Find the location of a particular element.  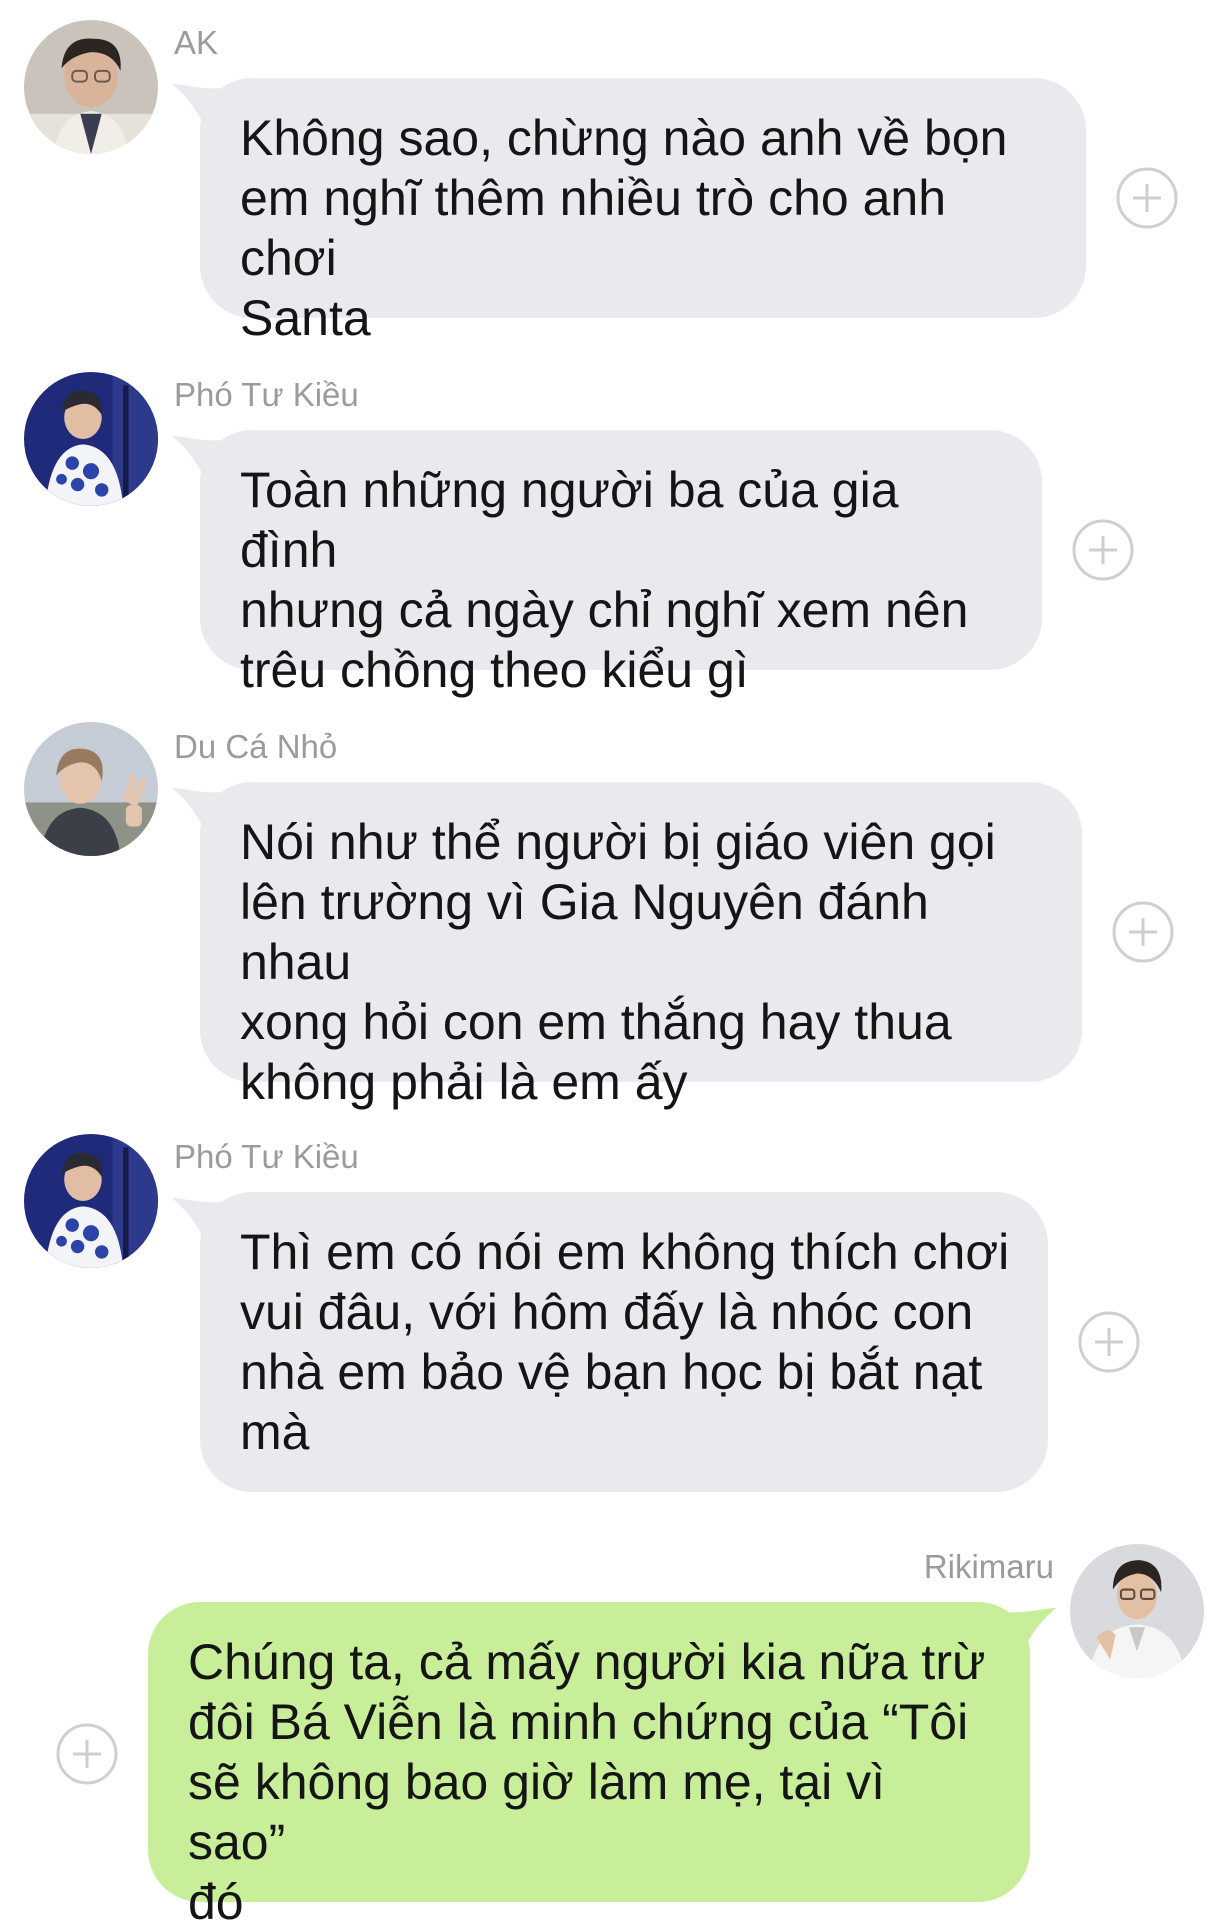

sender-name: Du Cá Nhỏ is located at coordinates (256, 746).